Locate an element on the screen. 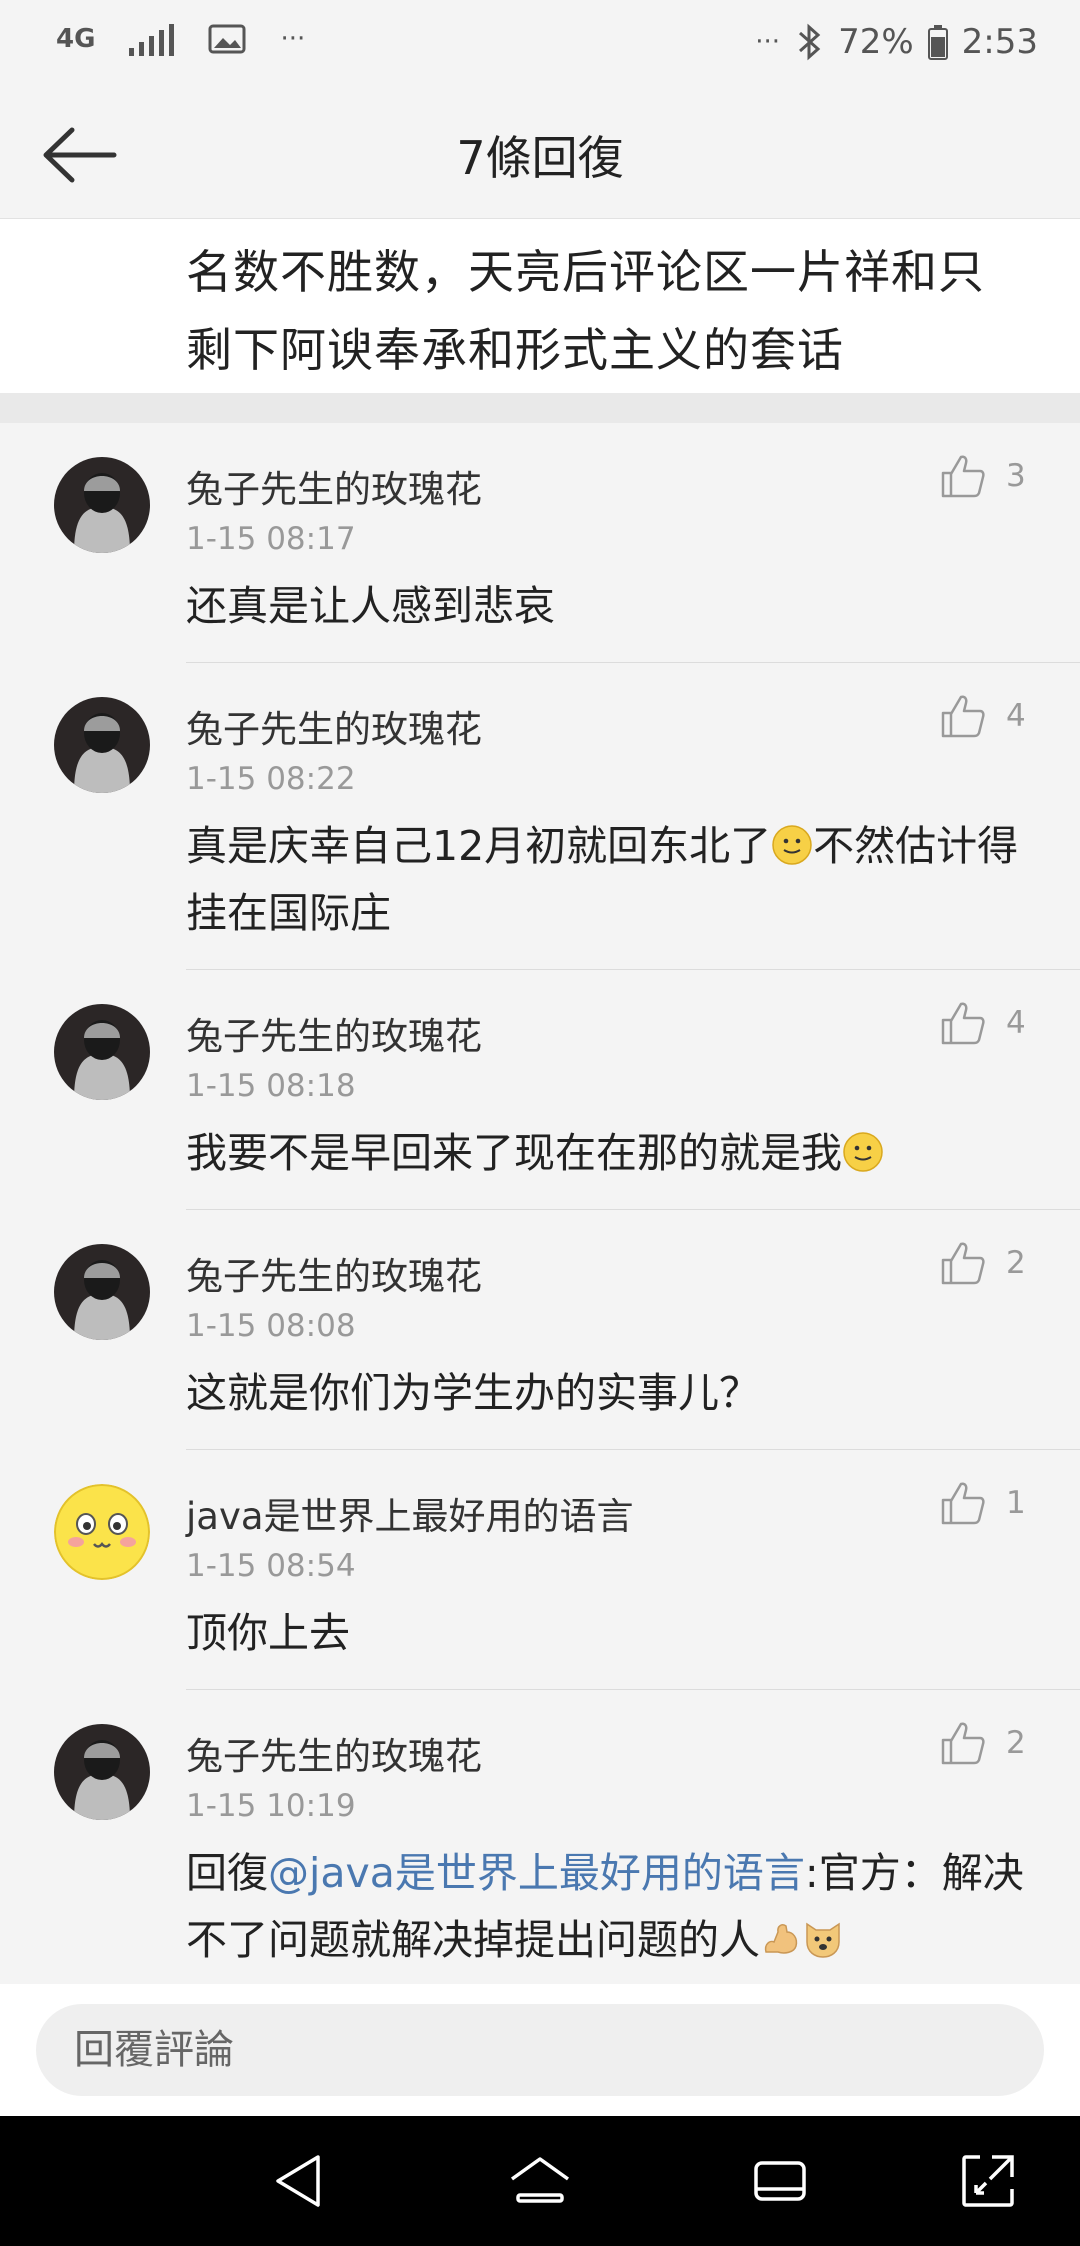 The width and height of the screenshot is (1080, 2246). reply-text: 还真是让人感到悲哀 is located at coordinates (370, 606).